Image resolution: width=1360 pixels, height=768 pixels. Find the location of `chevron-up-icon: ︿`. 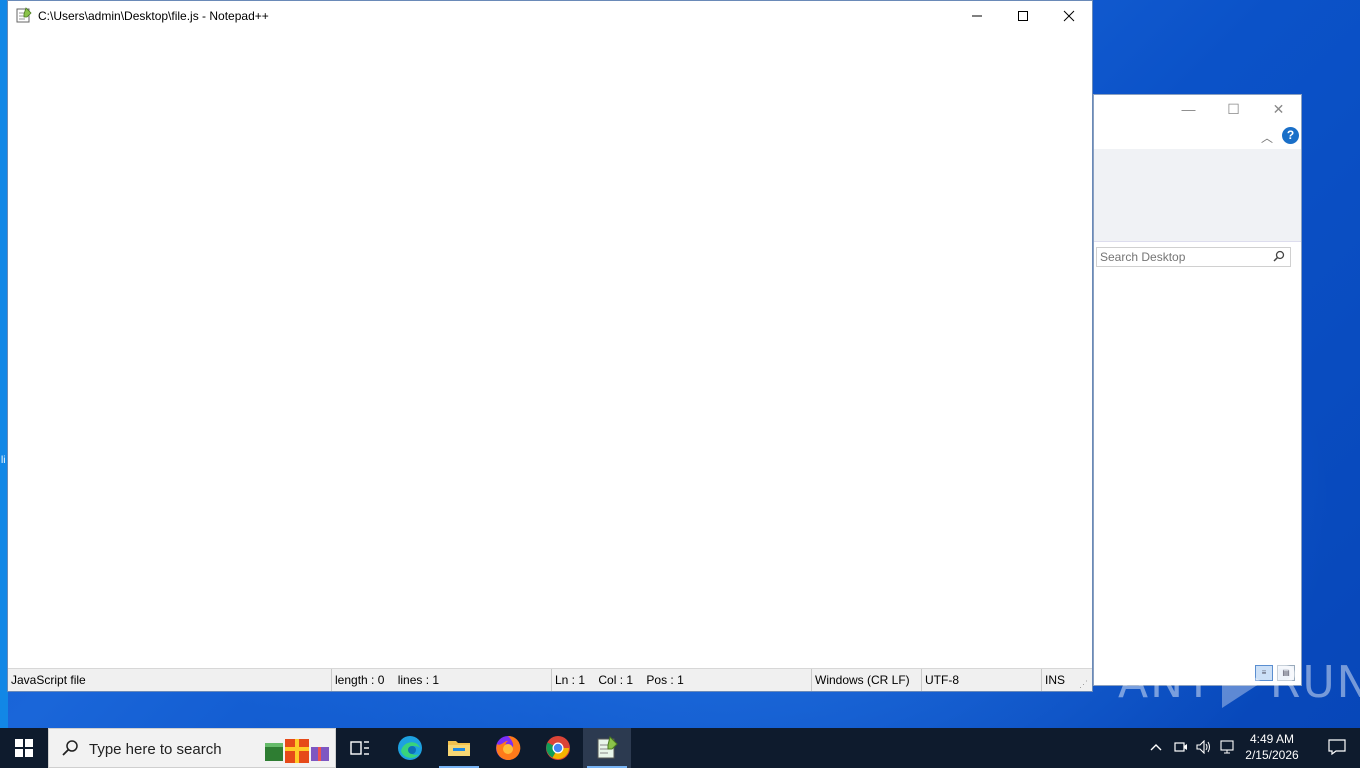

chevron-up-icon: ︿ is located at coordinates (1267, 137).